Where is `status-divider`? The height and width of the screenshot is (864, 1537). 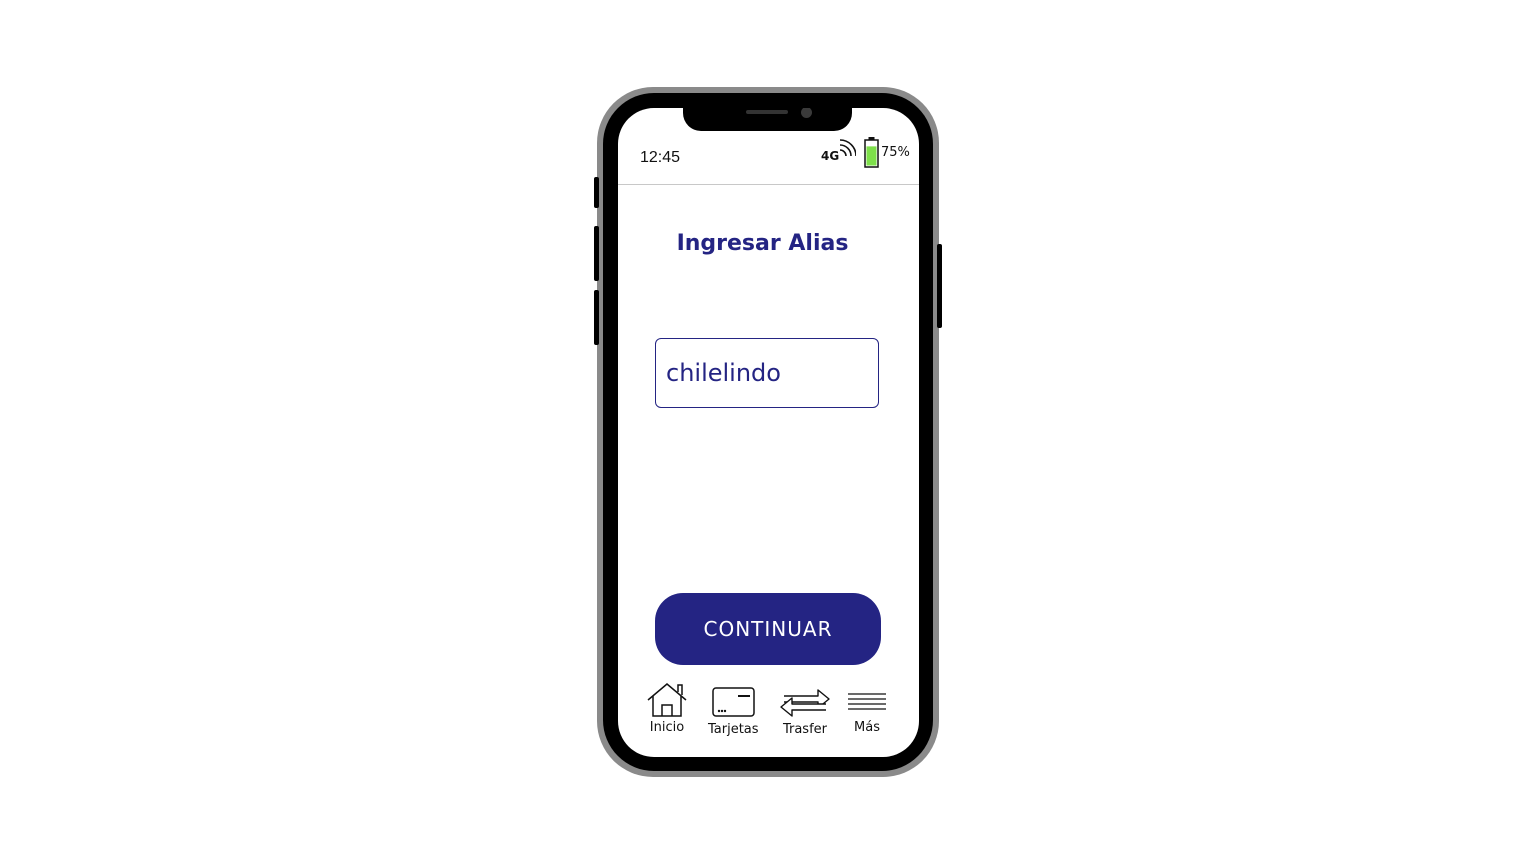
status-divider is located at coordinates (768, 184).